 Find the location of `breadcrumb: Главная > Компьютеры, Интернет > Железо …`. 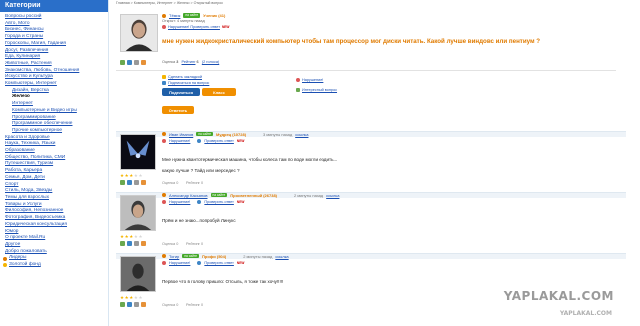

breadcrumb: Главная > Компьютеры, Интернет > Железо … is located at coordinates (169, 3).